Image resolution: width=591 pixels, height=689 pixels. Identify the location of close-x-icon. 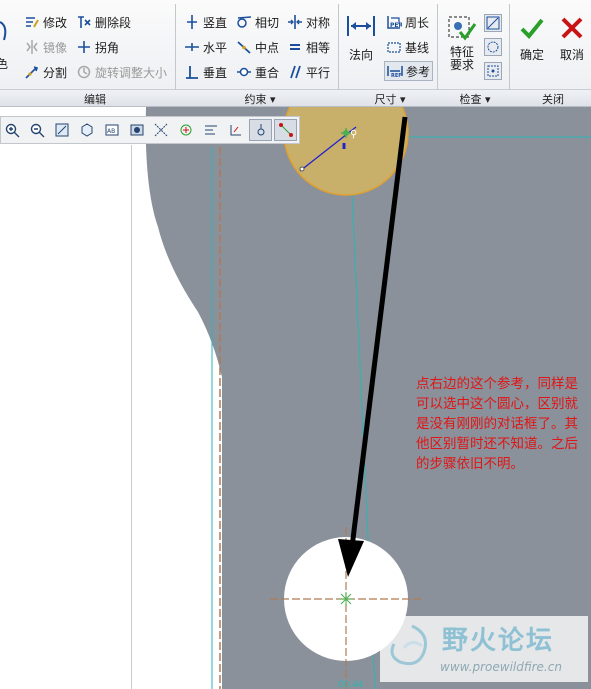
(572, 28).